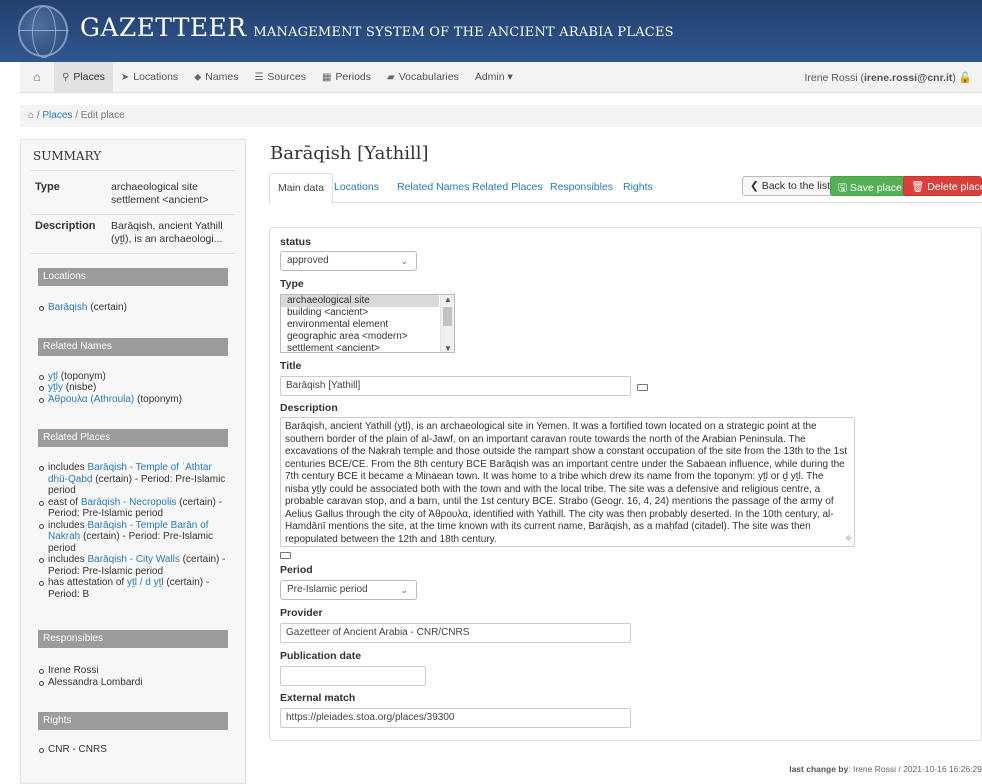 The height and width of the screenshot is (784, 982). I want to click on nav-vocabularies: ▰ Vocabularies, so click(423, 77).